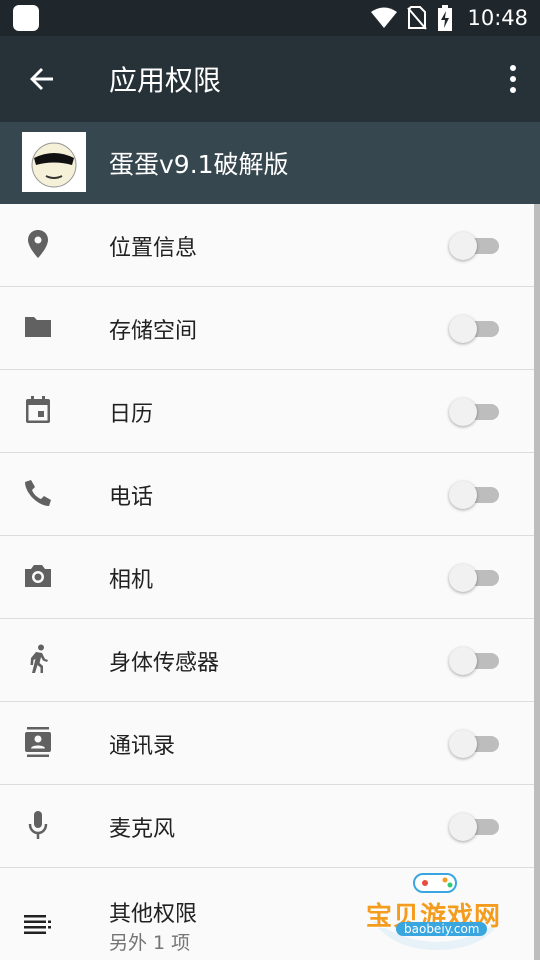 The height and width of the screenshot is (960, 540). What do you see at coordinates (153, 331) in the screenshot?
I see `permission-label: 存储空间` at bounding box center [153, 331].